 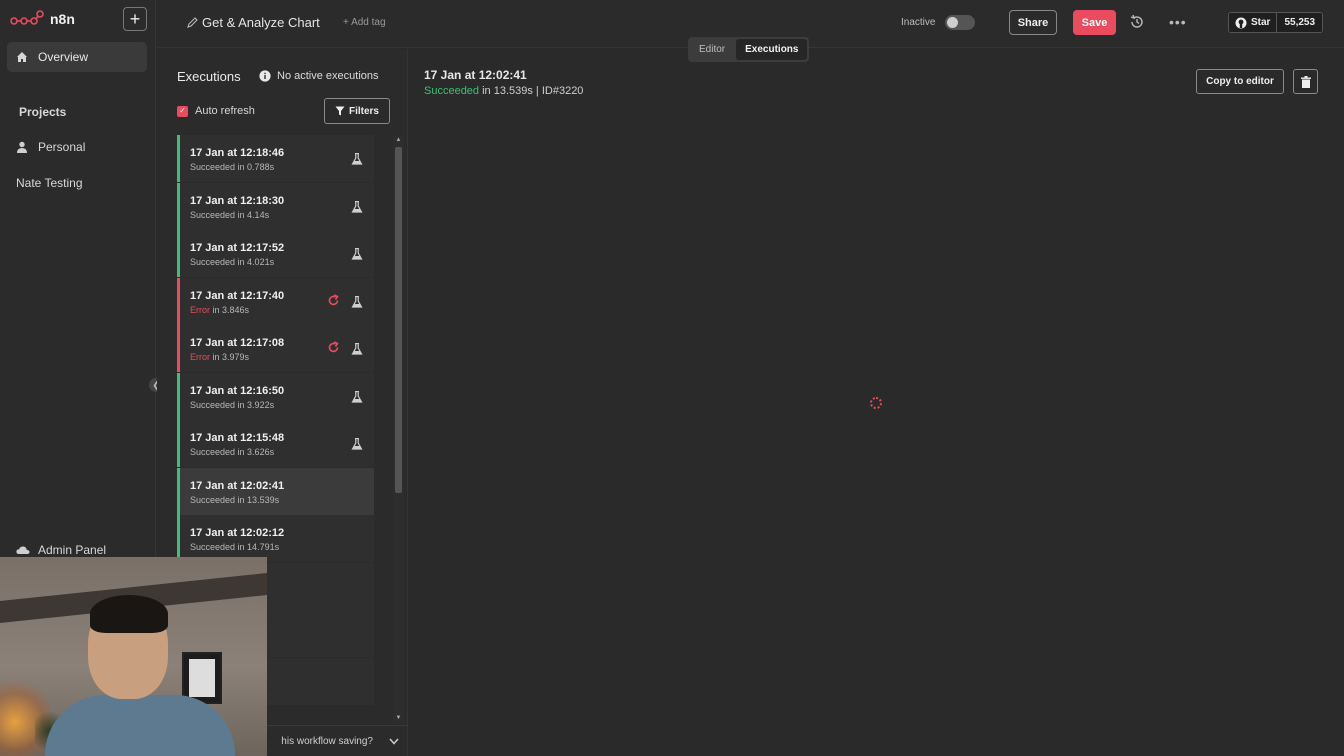 What do you see at coordinates (237, 485) in the screenshot?
I see `execution-time: 17 Jan at 12:02:41` at bounding box center [237, 485].